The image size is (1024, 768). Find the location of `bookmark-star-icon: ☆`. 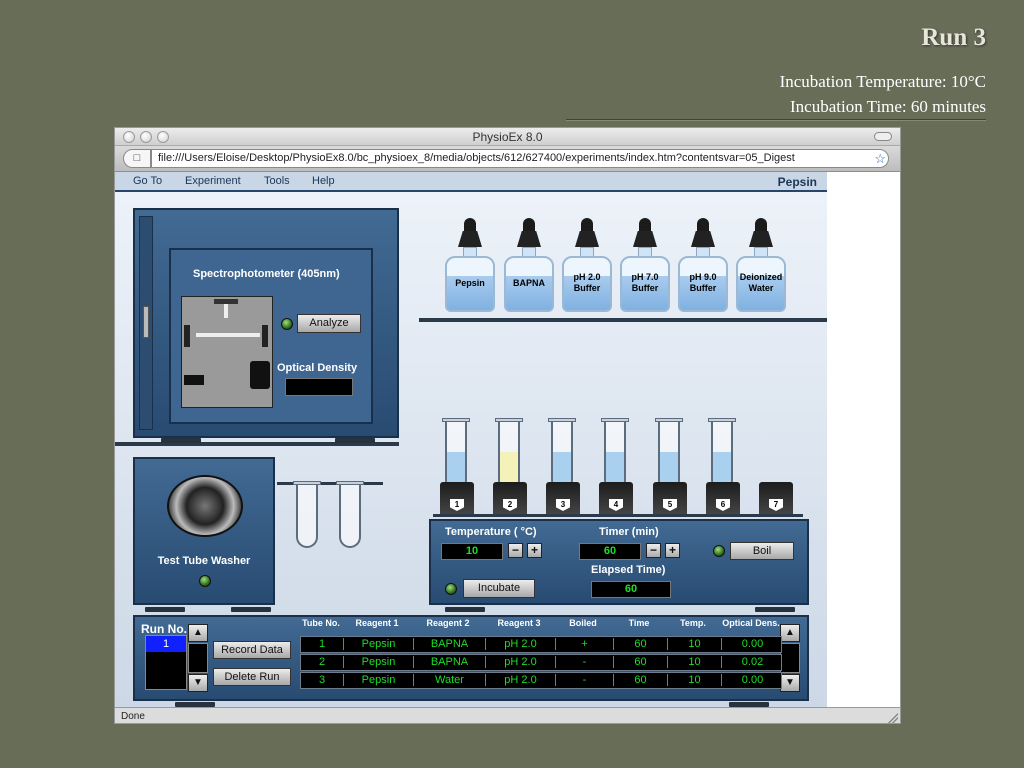

bookmark-star-icon: ☆ is located at coordinates (880, 158).